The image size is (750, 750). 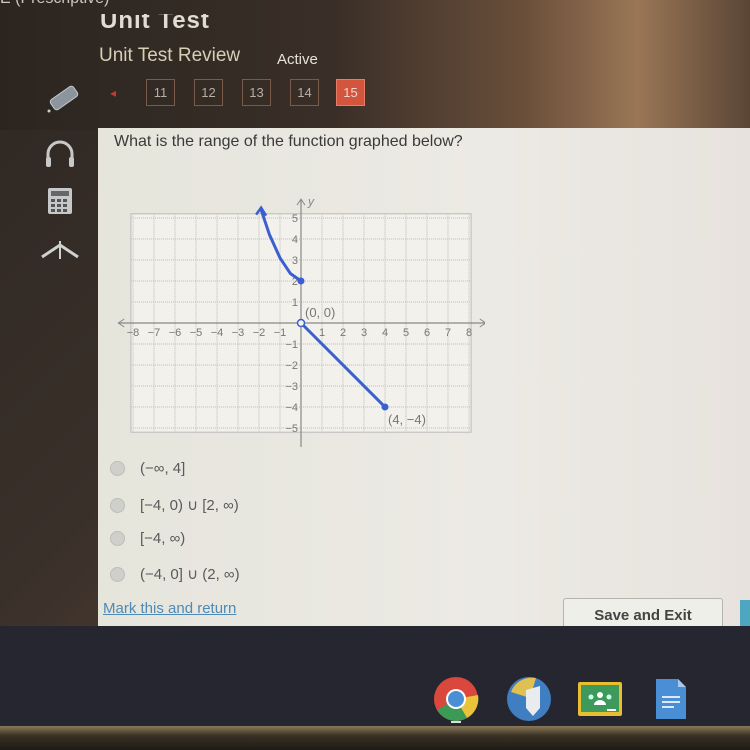 I want to click on y-tick-label: −1, so click(x=291, y=345).